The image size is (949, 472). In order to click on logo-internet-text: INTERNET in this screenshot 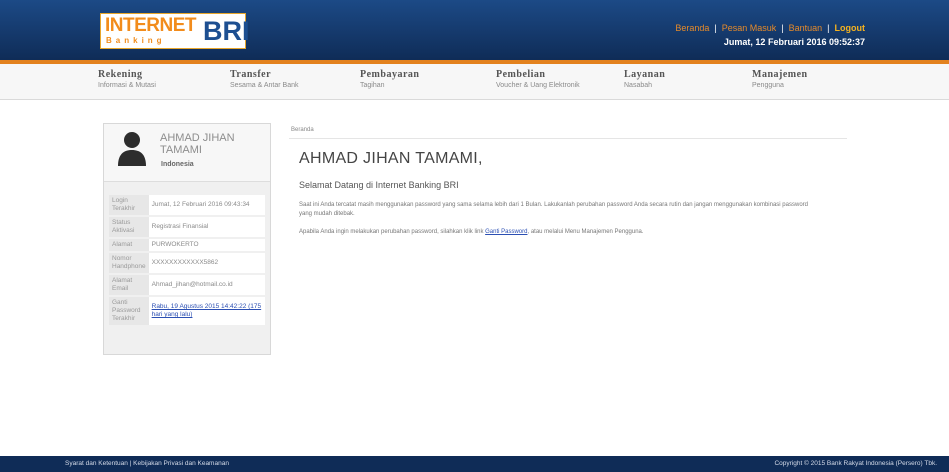, I will do `click(151, 25)`.